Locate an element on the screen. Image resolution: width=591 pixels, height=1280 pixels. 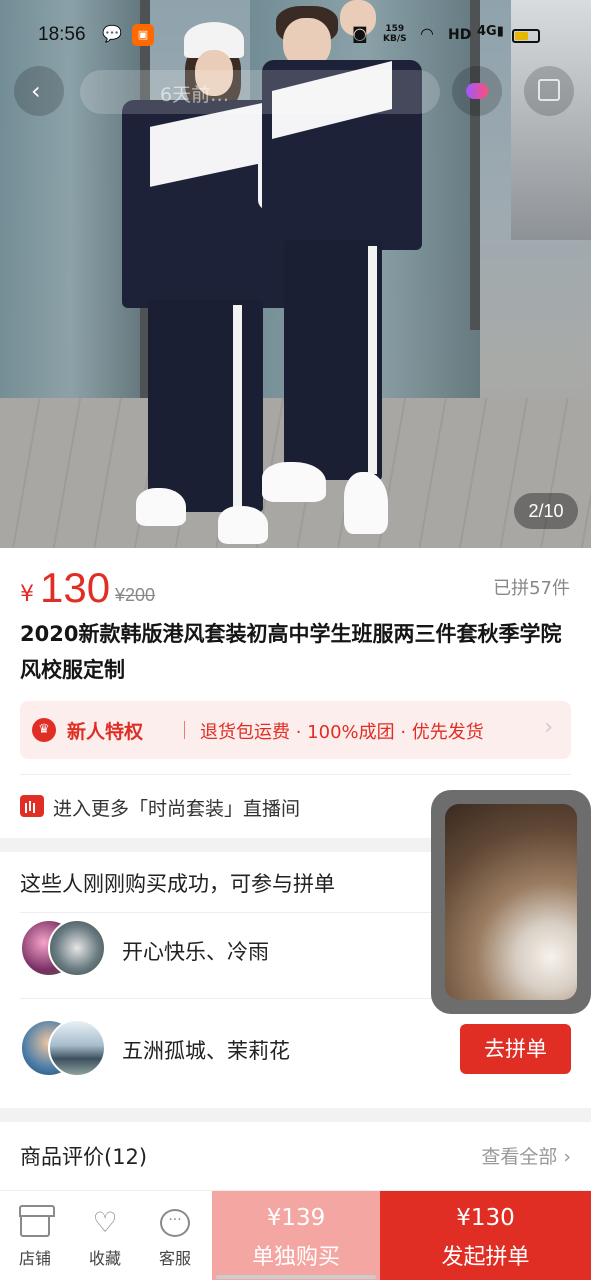
group-member-names: 开心快乐、冷雨 is located at coordinates (195, 952).